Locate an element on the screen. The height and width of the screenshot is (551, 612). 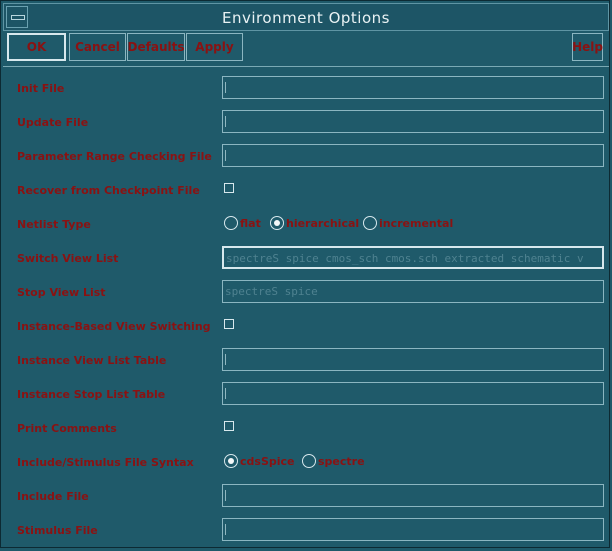
init-file-row: Init File is located at coordinates (306, 92).